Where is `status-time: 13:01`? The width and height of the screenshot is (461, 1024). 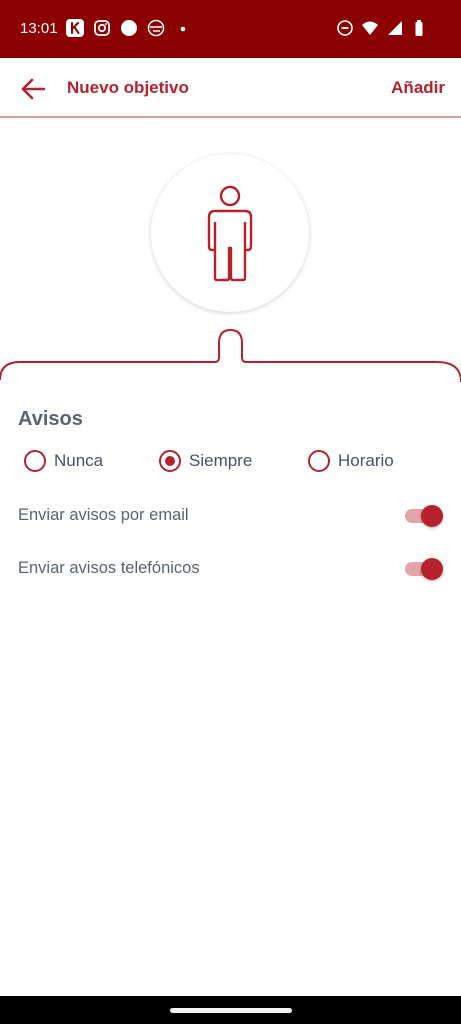
status-time: 13:01 is located at coordinates (39, 28).